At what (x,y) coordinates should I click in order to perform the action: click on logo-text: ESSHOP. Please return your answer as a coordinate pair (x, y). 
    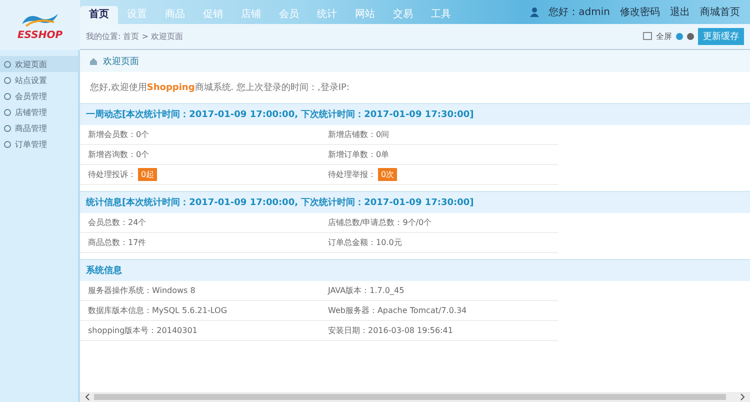
    Looking at the image, I should click on (40, 35).